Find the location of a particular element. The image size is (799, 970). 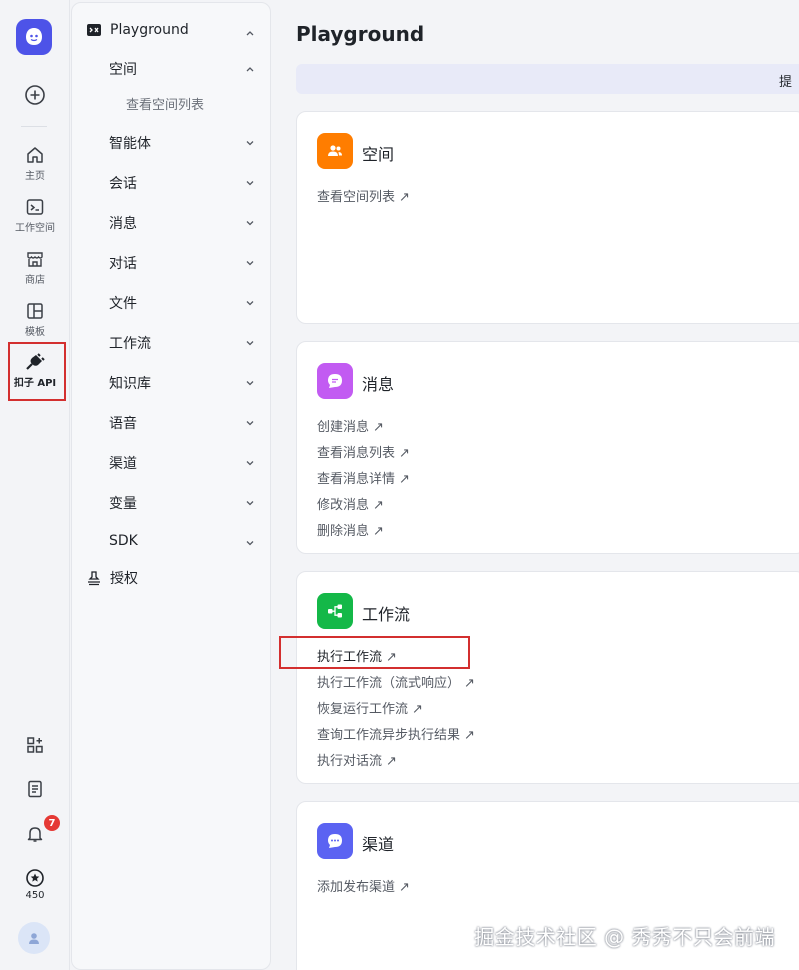

points-button: 450 is located at coordinates (35, 884).